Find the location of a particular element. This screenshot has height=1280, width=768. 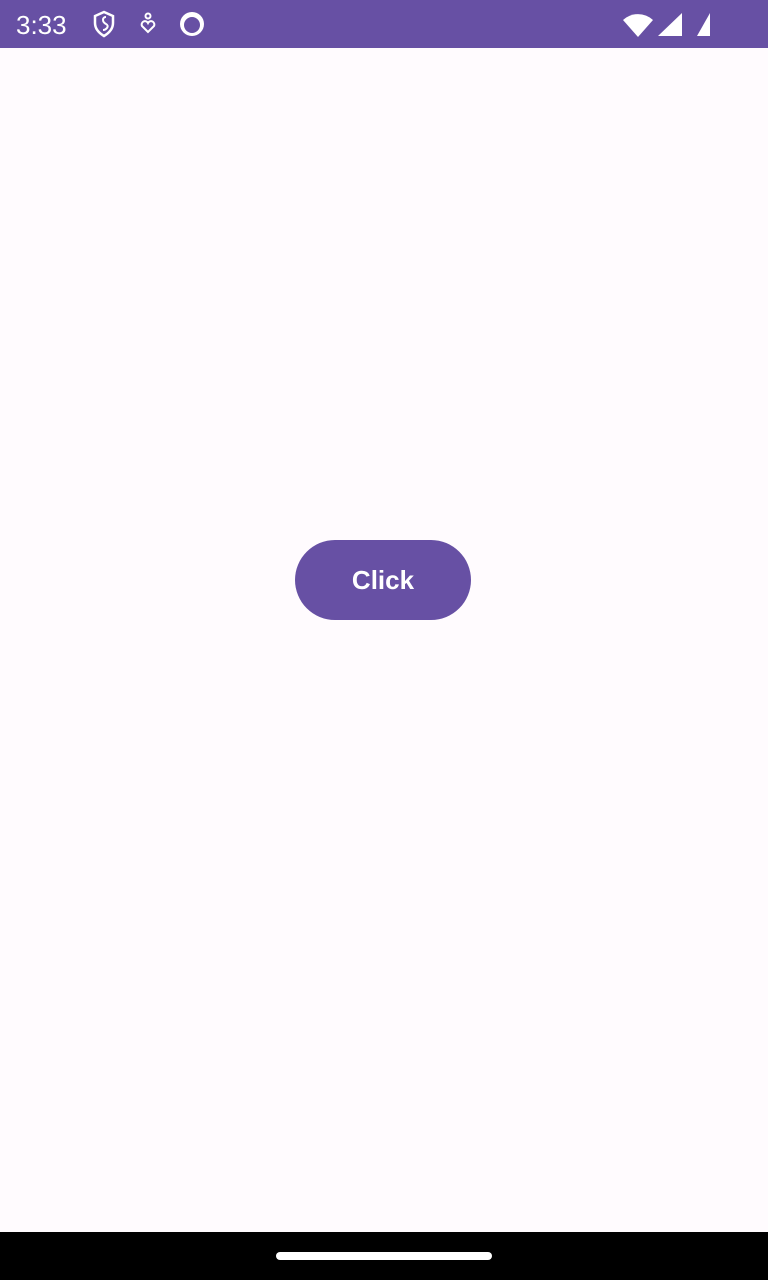

click-button: Click is located at coordinates (383, 580).